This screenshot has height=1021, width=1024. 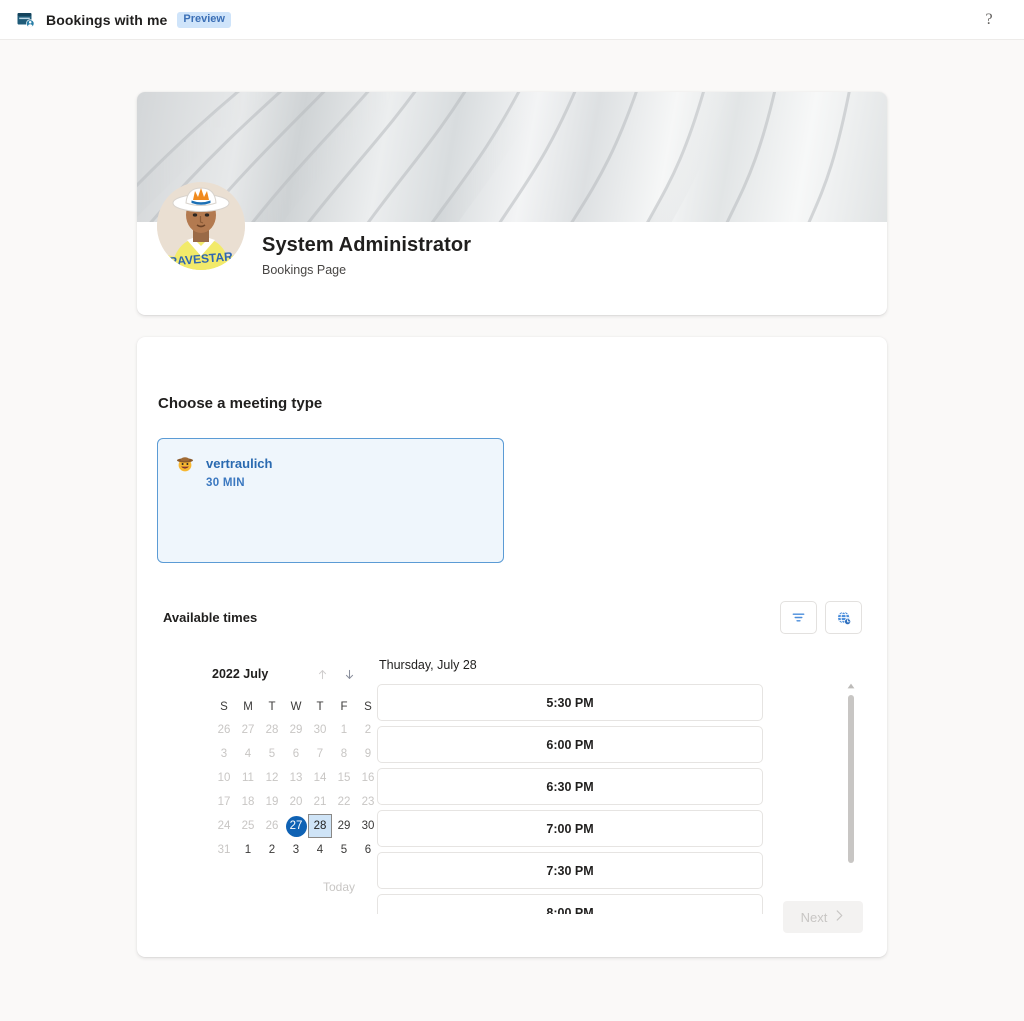 What do you see at coordinates (570, 904) in the screenshot?
I see `time-slot-option: 8:00 PM` at bounding box center [570, 904].